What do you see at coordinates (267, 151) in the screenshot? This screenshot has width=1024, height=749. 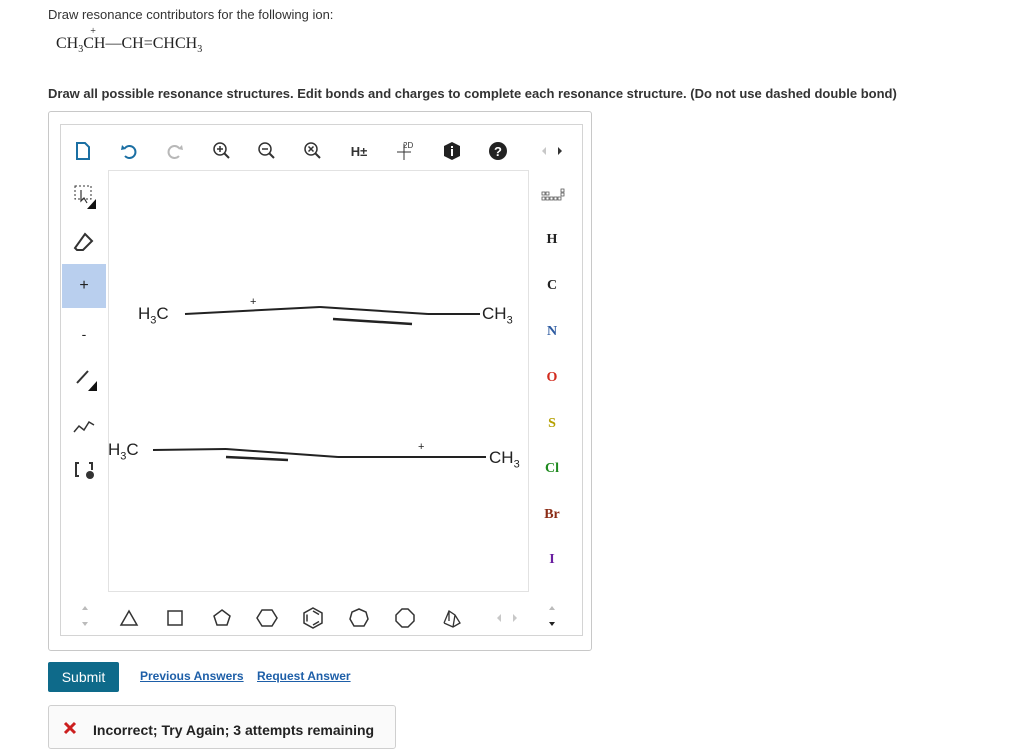 I see `zoom-out-icon` at bounding box center [267, 151].